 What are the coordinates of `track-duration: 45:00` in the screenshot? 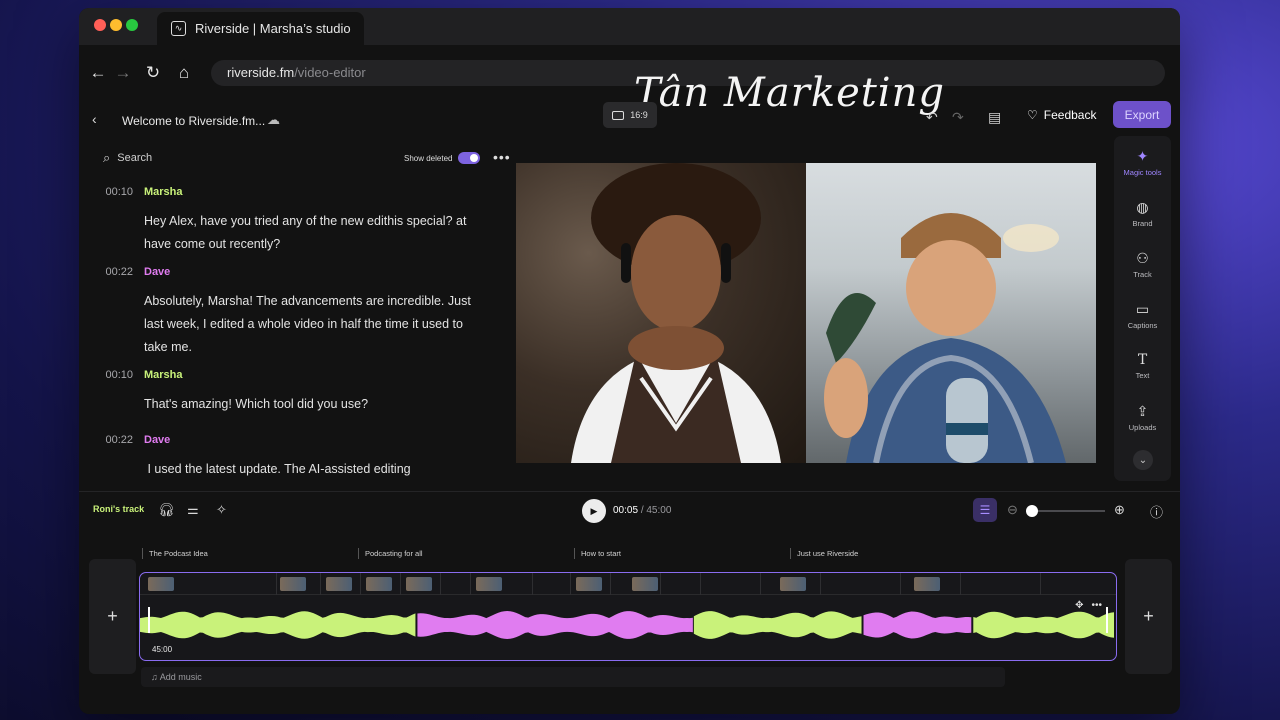 It's located at (162, 649).